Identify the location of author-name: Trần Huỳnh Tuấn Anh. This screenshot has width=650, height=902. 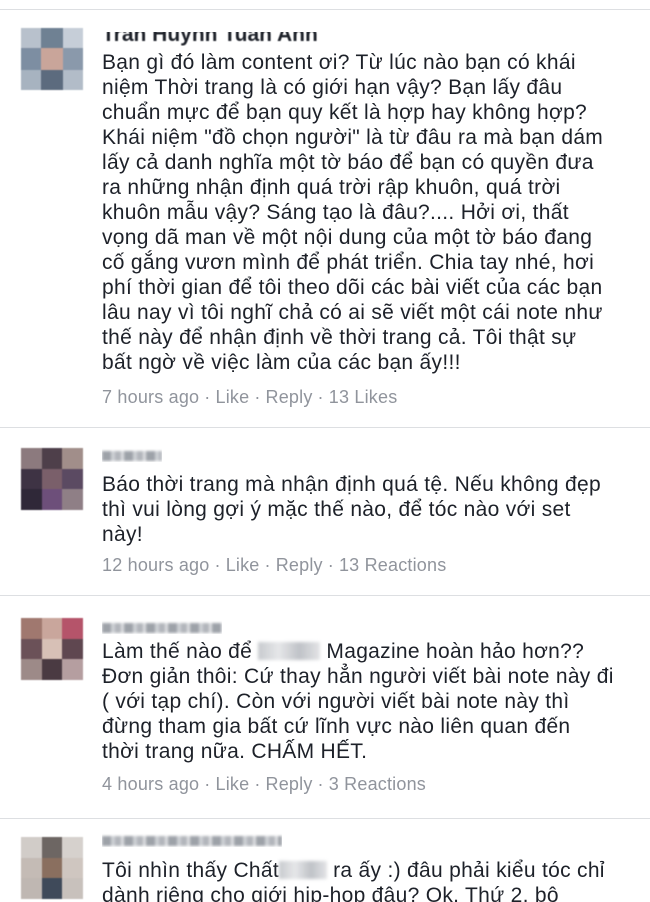
(222, 39).